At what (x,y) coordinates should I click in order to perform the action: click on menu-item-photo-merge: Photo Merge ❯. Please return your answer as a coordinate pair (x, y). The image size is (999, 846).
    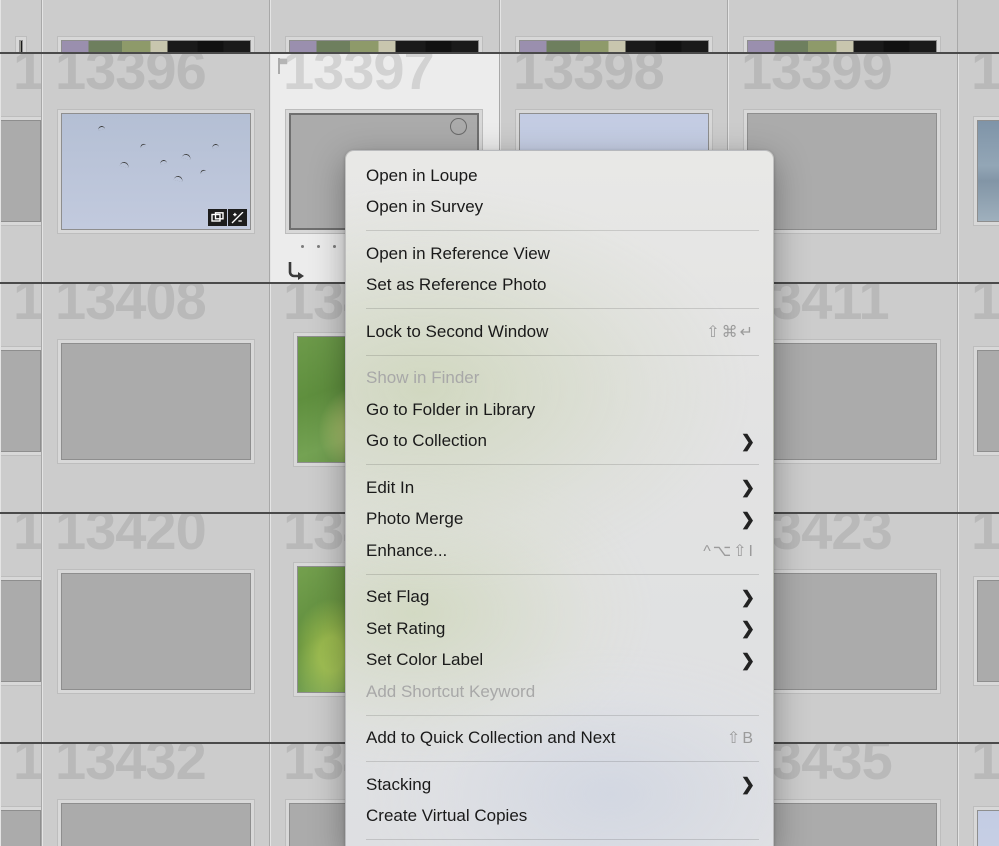
    Looking at the image, I should click on (559, 520).